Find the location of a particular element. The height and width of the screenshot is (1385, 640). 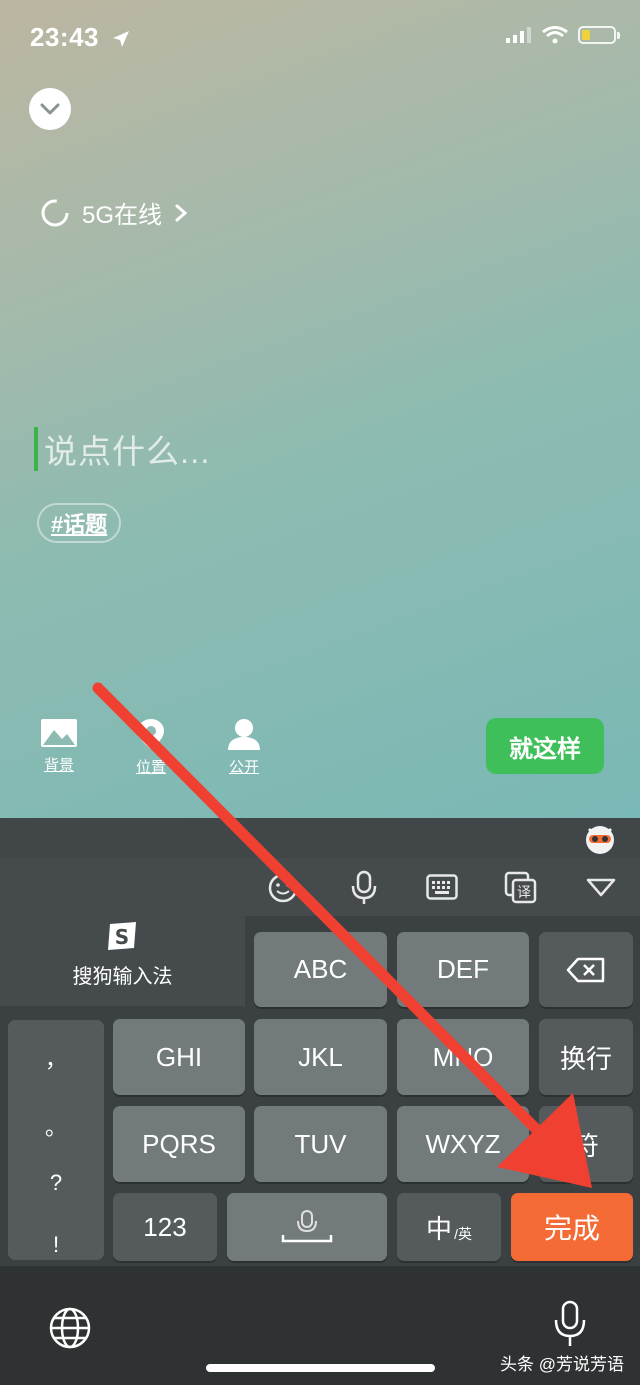

text-caret is located at coordinates (36, 449).